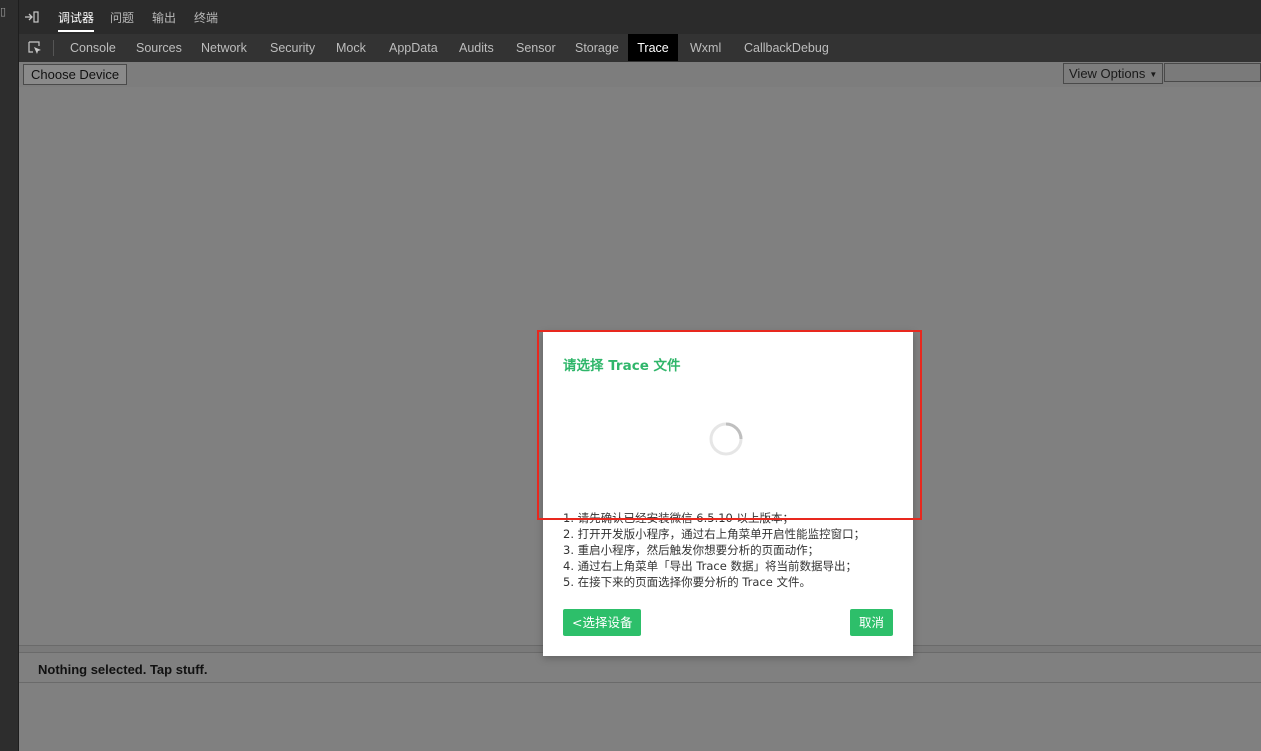 The width and height of the screenshot is (1261, 751). I want to click on filter-input, so click(1212, 72).